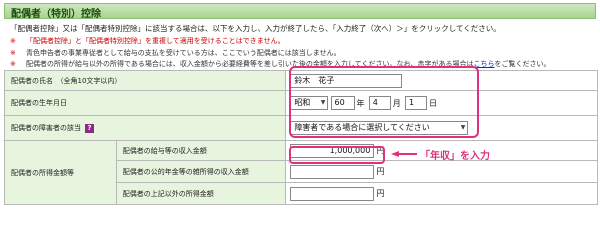  Describe the element at coordinates (404, 154) in the screenshot. I see `arrow-left-icon` at that location.